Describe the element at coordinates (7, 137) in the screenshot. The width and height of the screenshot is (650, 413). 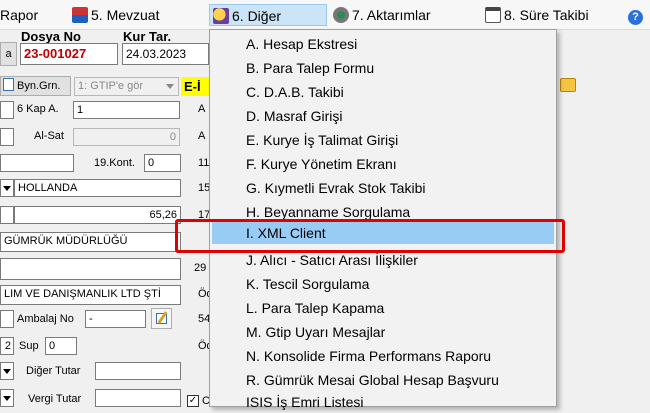
I see `row2-left-field` at that location.